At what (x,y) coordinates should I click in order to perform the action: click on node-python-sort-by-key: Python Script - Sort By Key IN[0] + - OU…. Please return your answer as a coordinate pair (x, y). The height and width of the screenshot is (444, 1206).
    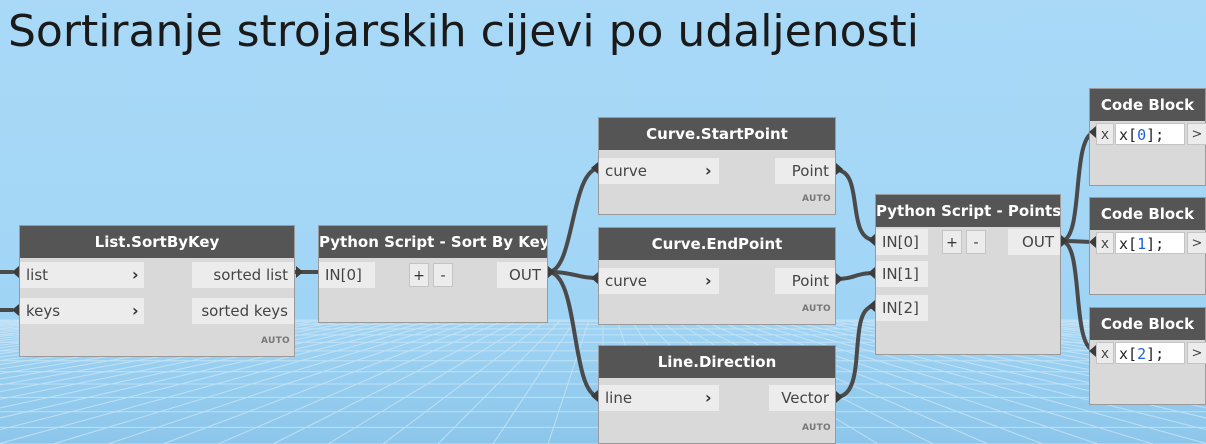
    Looking at the image, I should click on (433, 274).